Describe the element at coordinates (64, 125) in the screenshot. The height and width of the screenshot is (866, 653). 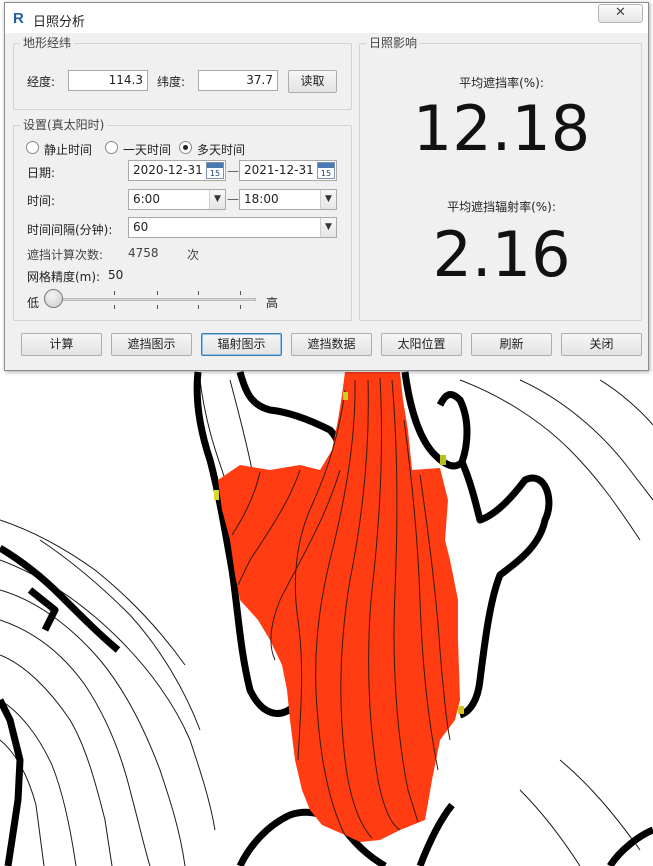
I see `settings-group-title: 设置(真太阳时)` at that location.